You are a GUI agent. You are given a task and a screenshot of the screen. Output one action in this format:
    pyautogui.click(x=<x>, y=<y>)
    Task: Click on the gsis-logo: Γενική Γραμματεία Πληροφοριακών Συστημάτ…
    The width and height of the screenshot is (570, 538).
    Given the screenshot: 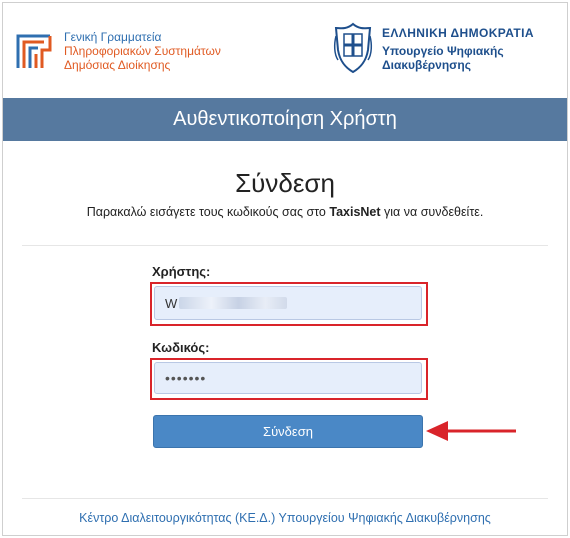 What is the action you would take?
    pyautogui.click(x=129, y=51)
    